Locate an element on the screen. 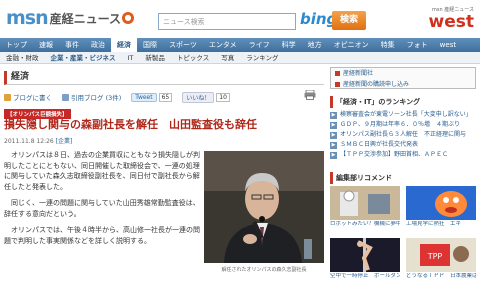  ranking-item: ▶ ＳＭＢＣ日興が社長交代発表 is located at coordinates (403, 145).